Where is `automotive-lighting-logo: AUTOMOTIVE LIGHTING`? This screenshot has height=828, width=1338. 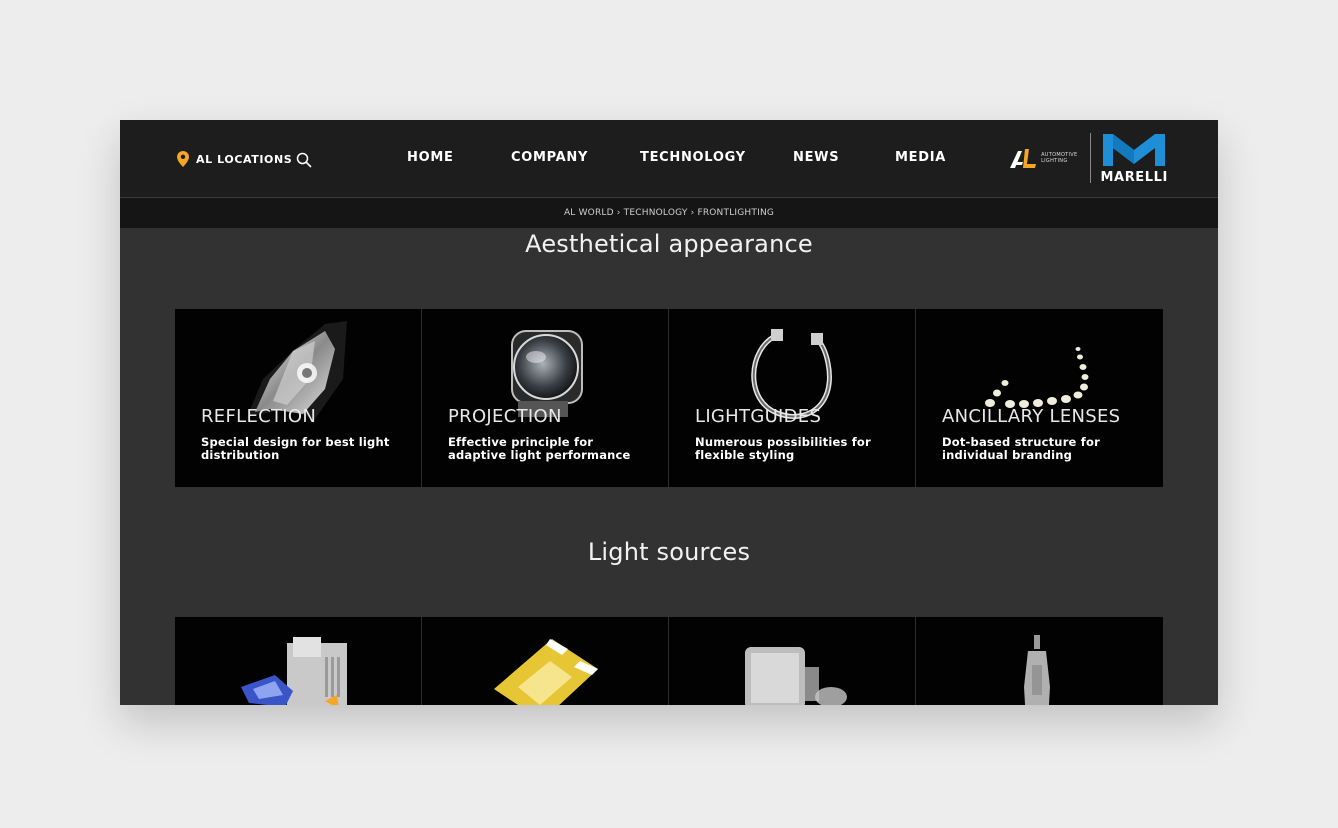
automotive-lighting-logo: AUTOMOTIVE LIGHTING is located at coordinates (1043, 158).